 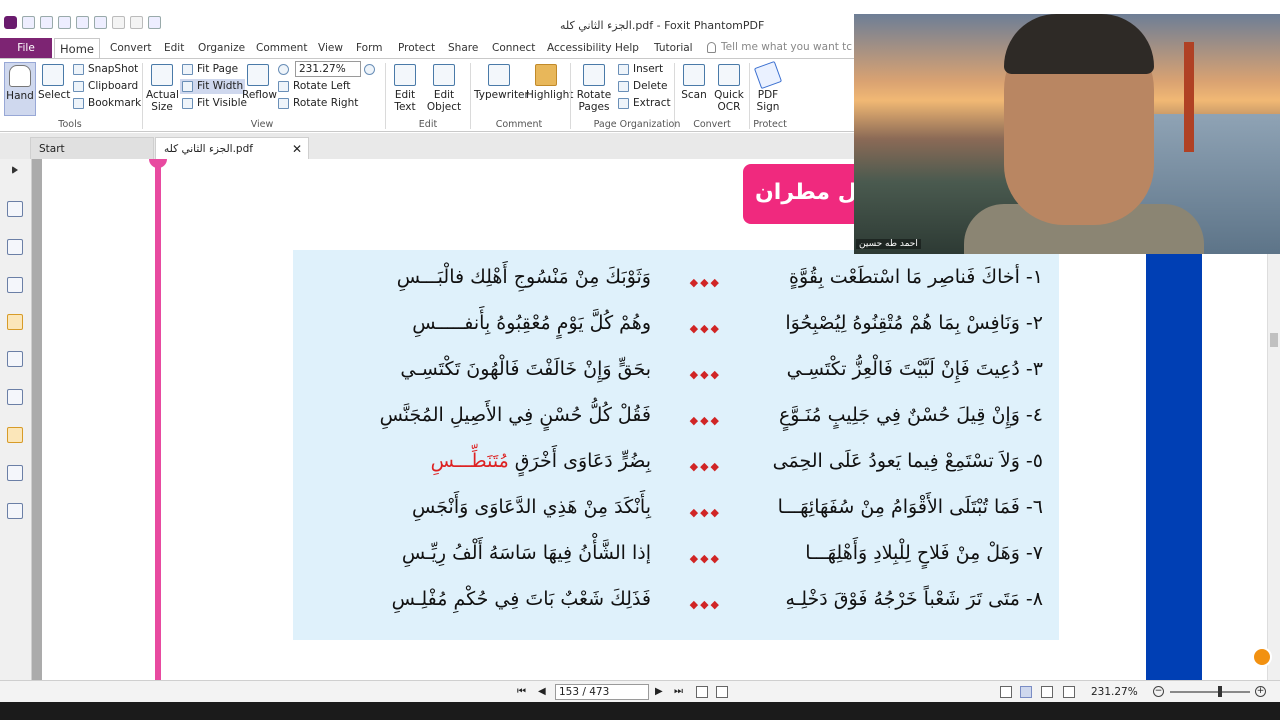 I want to click on typewriter-label: Typewriter, so click(x=501, y=95).